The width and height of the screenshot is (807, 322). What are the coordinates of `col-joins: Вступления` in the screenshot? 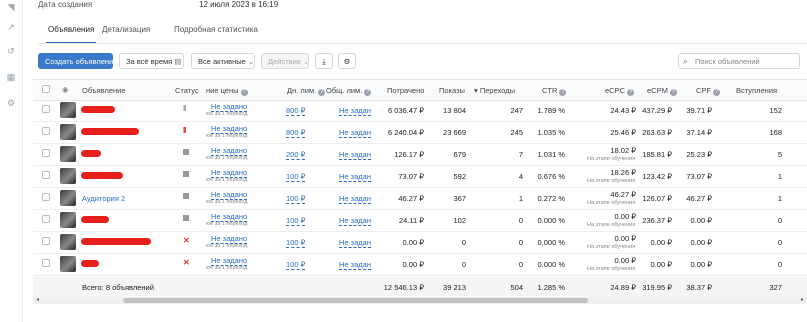 It's located at (756, 90).